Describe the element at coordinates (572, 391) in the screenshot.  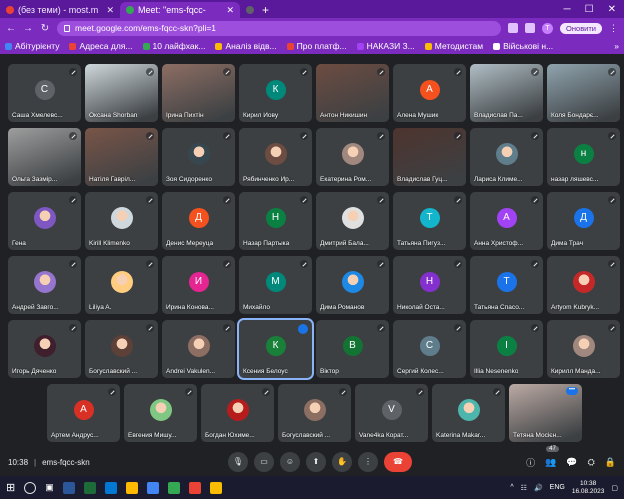
I see `more-options-icon: •••` at that location.